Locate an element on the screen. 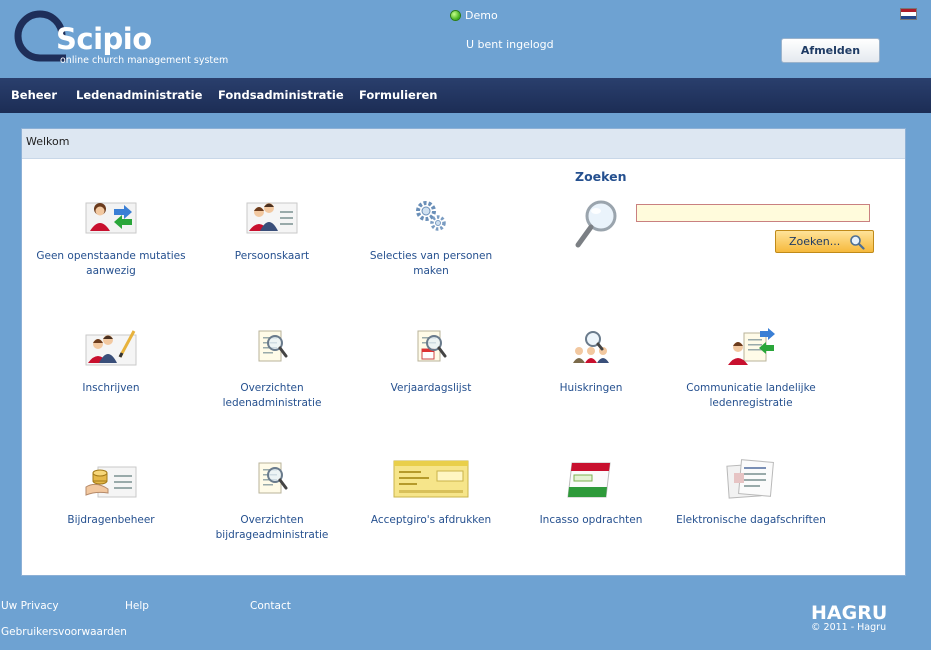 This screenshot has width=931, height=650. tile-label: Overzichten ledenadministratie is located at coordinates (272, 395).